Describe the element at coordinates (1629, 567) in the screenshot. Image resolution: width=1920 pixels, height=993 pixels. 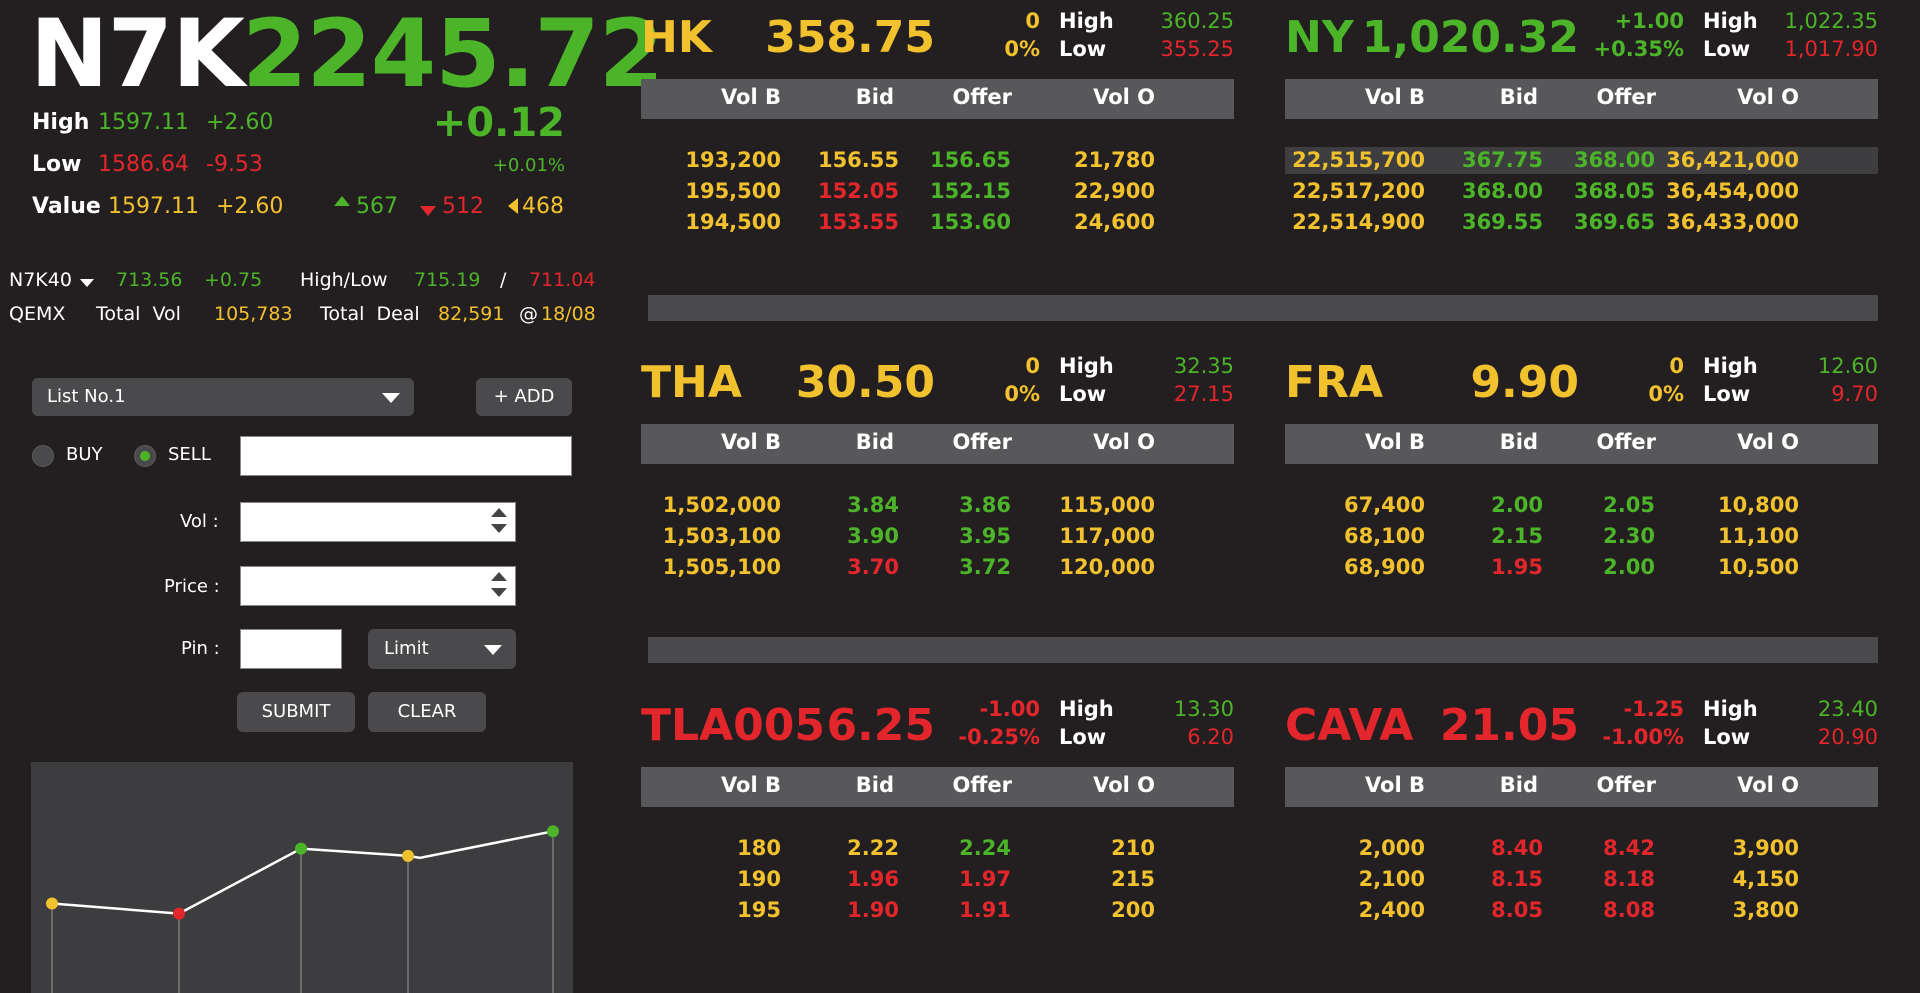
I see `orderbook-cell-offer: 2.00` at that location.